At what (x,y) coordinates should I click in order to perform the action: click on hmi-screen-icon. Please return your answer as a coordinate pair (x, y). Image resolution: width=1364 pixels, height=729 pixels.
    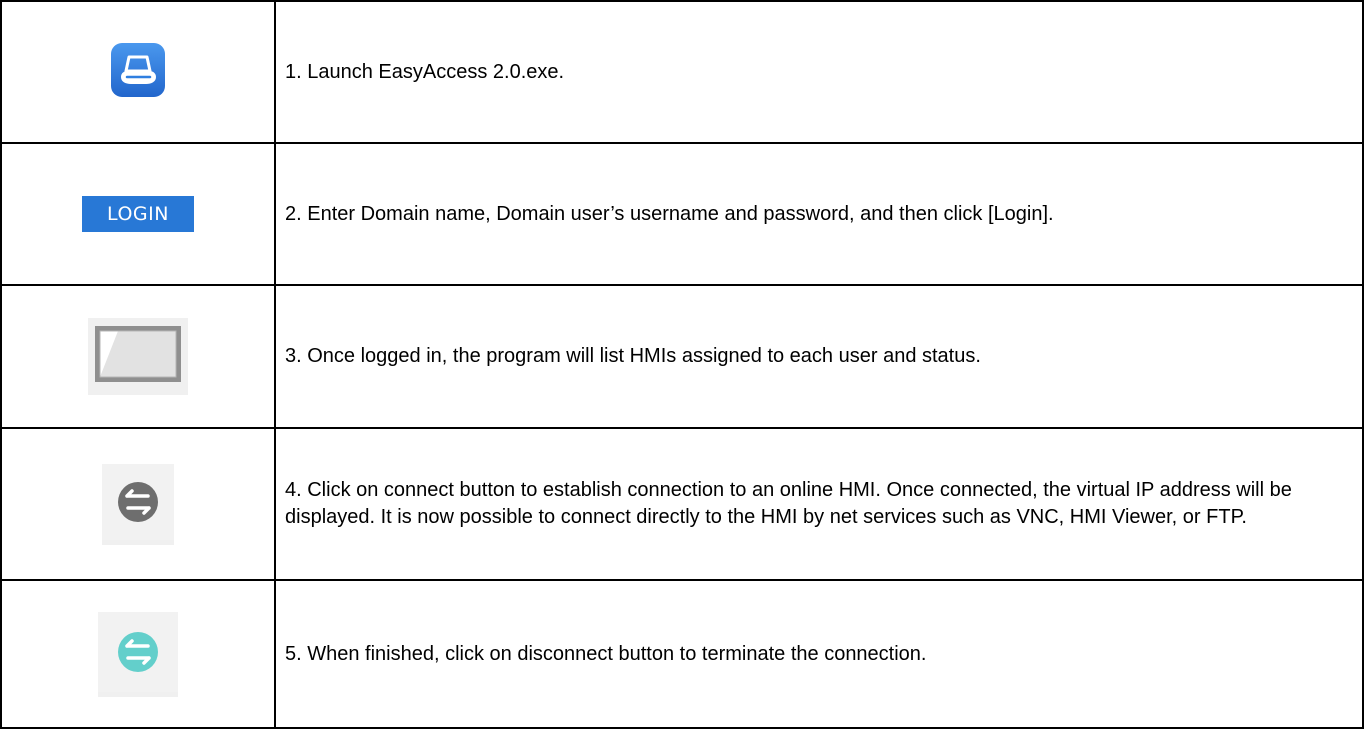
    Looking at the image, I should click on (138, 356).